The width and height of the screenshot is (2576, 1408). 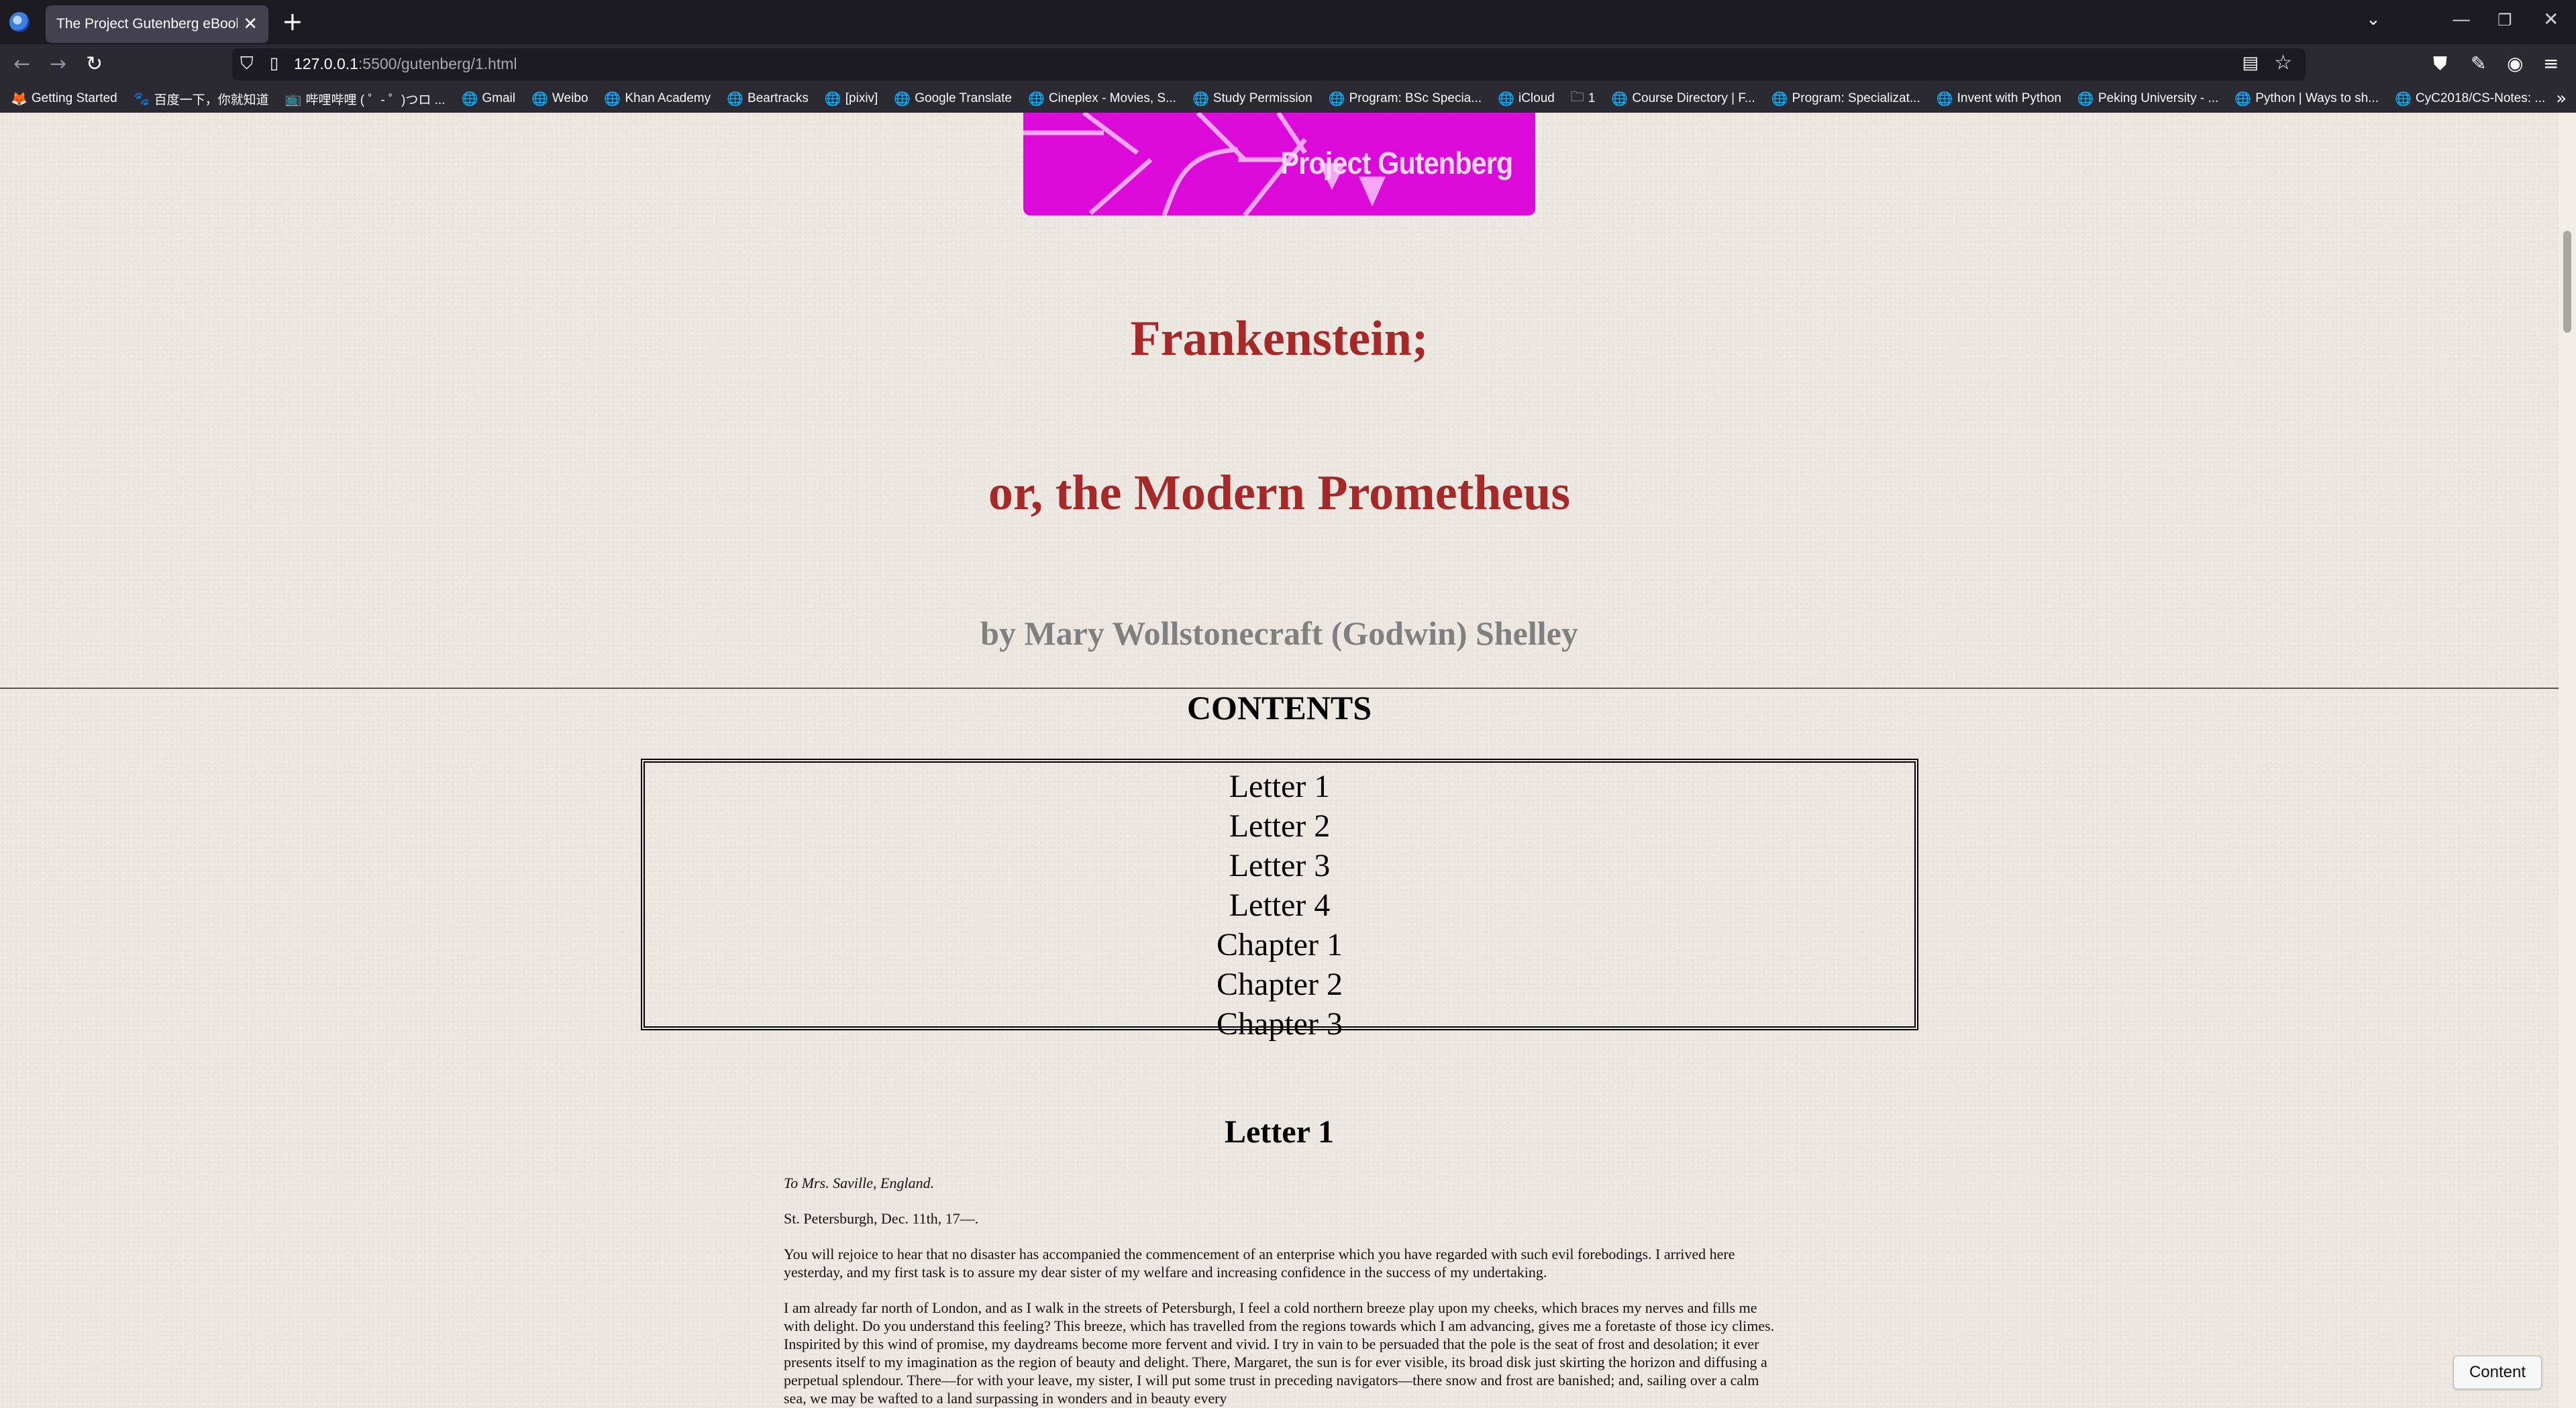 What do you see at coordinates (1279, 786) in the screenshot?
I see `toc-link: Letter 1` at bounding box center [1279, 786].